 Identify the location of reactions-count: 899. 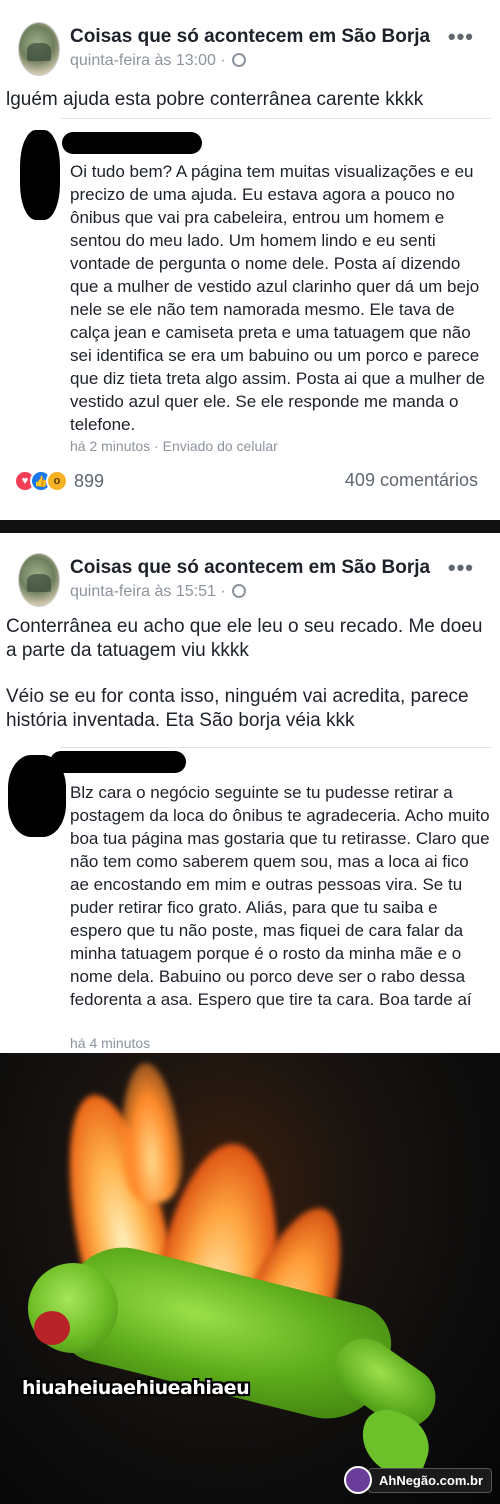
(89, 480).